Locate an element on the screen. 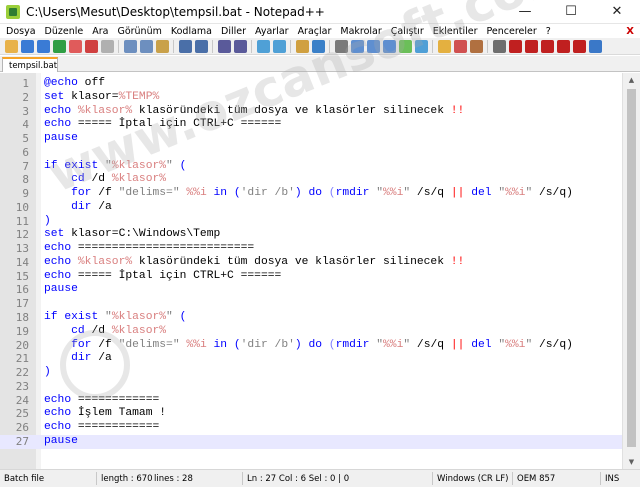  code-line: 2 set klasor=%TEMP% is located at coordinates (311, 98).